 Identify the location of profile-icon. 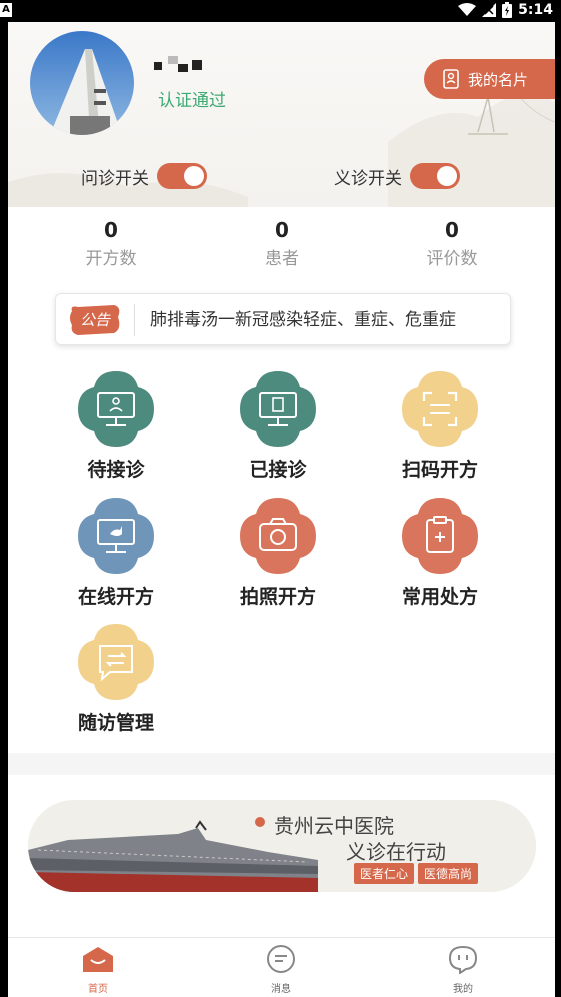
(463, 960).